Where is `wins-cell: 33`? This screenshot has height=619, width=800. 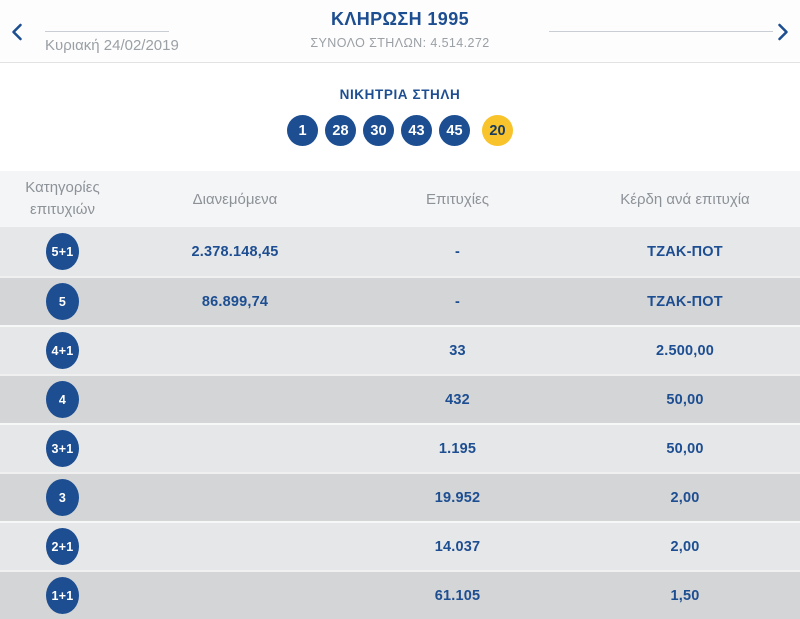
wins-cell: 33 is located at coordinates (457, 350).